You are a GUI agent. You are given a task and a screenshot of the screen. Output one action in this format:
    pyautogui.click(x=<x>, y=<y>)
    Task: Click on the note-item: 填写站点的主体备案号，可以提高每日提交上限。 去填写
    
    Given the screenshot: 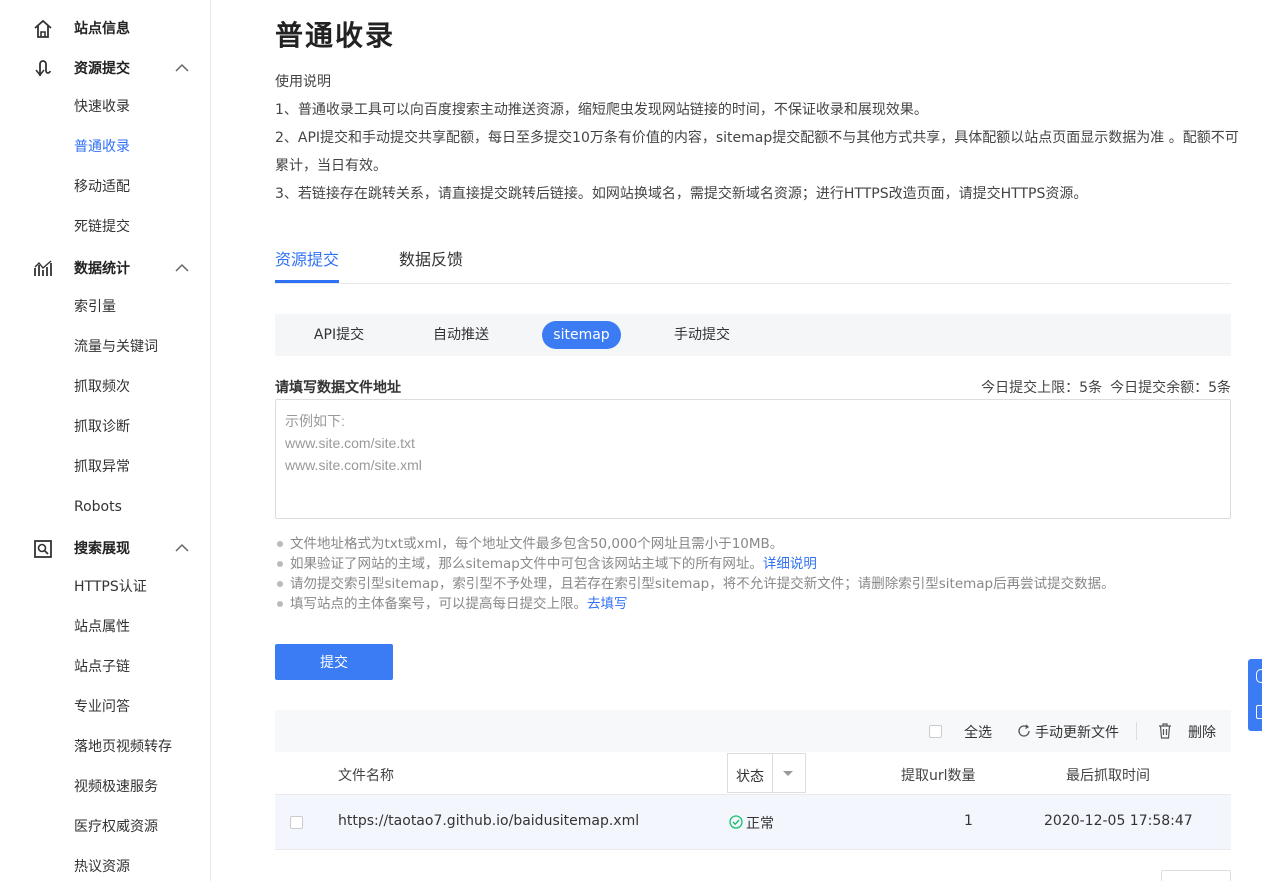 What is the action you would take?
    pyautogui.click(x=696, y=604)
    